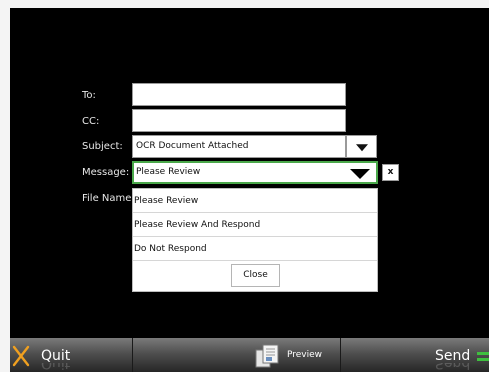 This screenshot has height=372, width=489. I want to click on quit-x-icon, so click(21, 356).